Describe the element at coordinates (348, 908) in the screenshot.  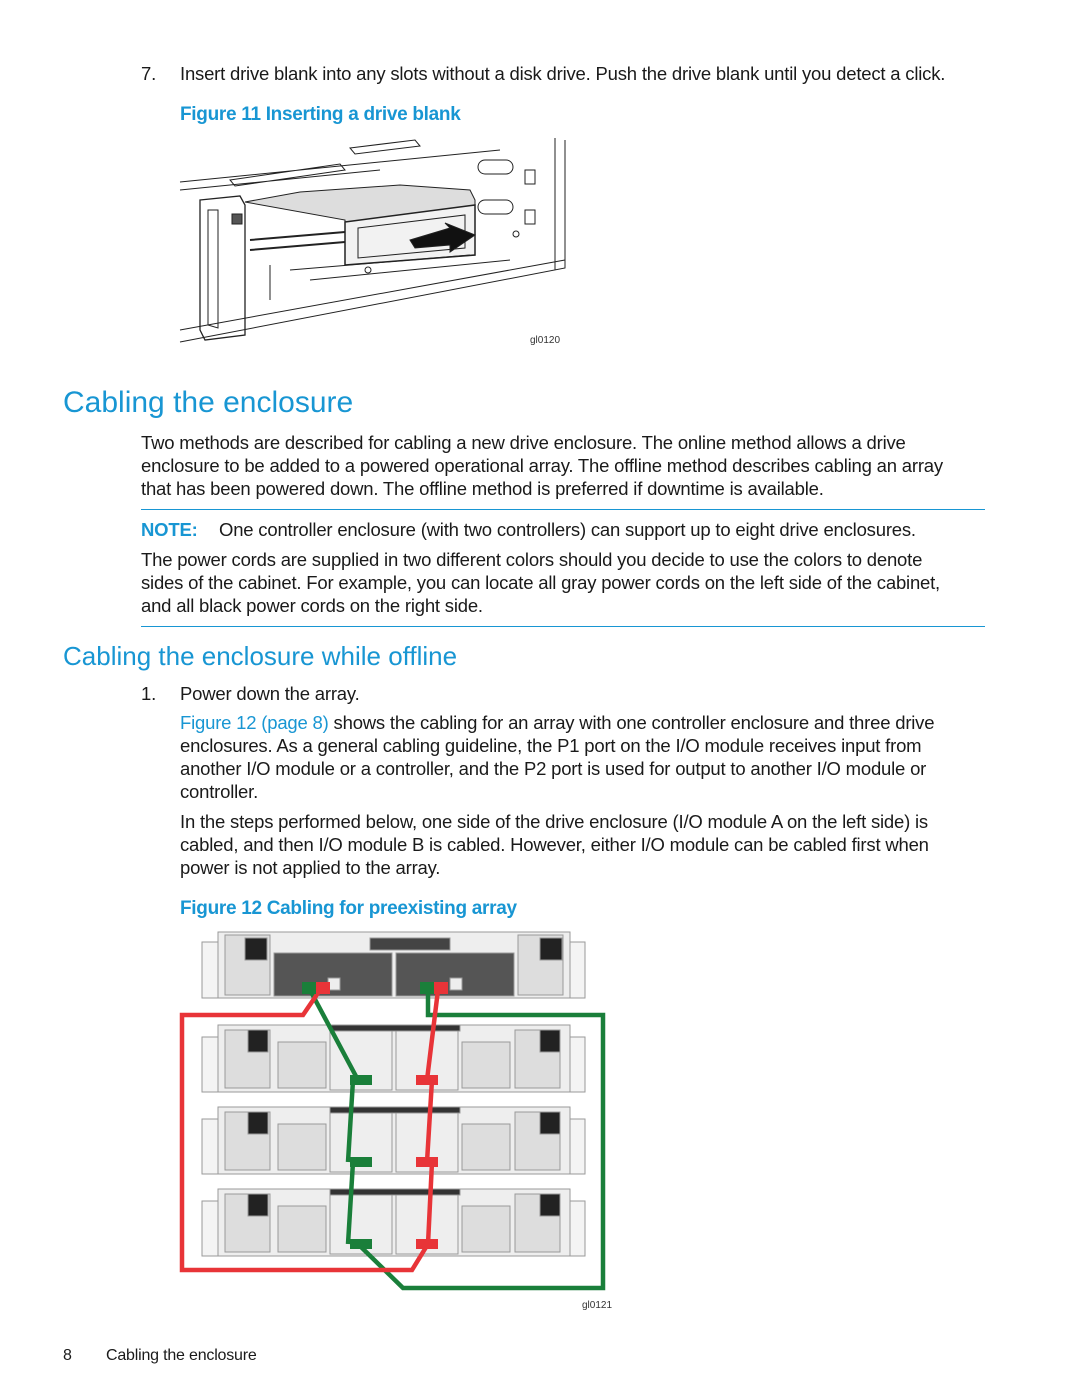
I see `figure-12-caption: Figure 12 Cabling for preexisting array` at that location.